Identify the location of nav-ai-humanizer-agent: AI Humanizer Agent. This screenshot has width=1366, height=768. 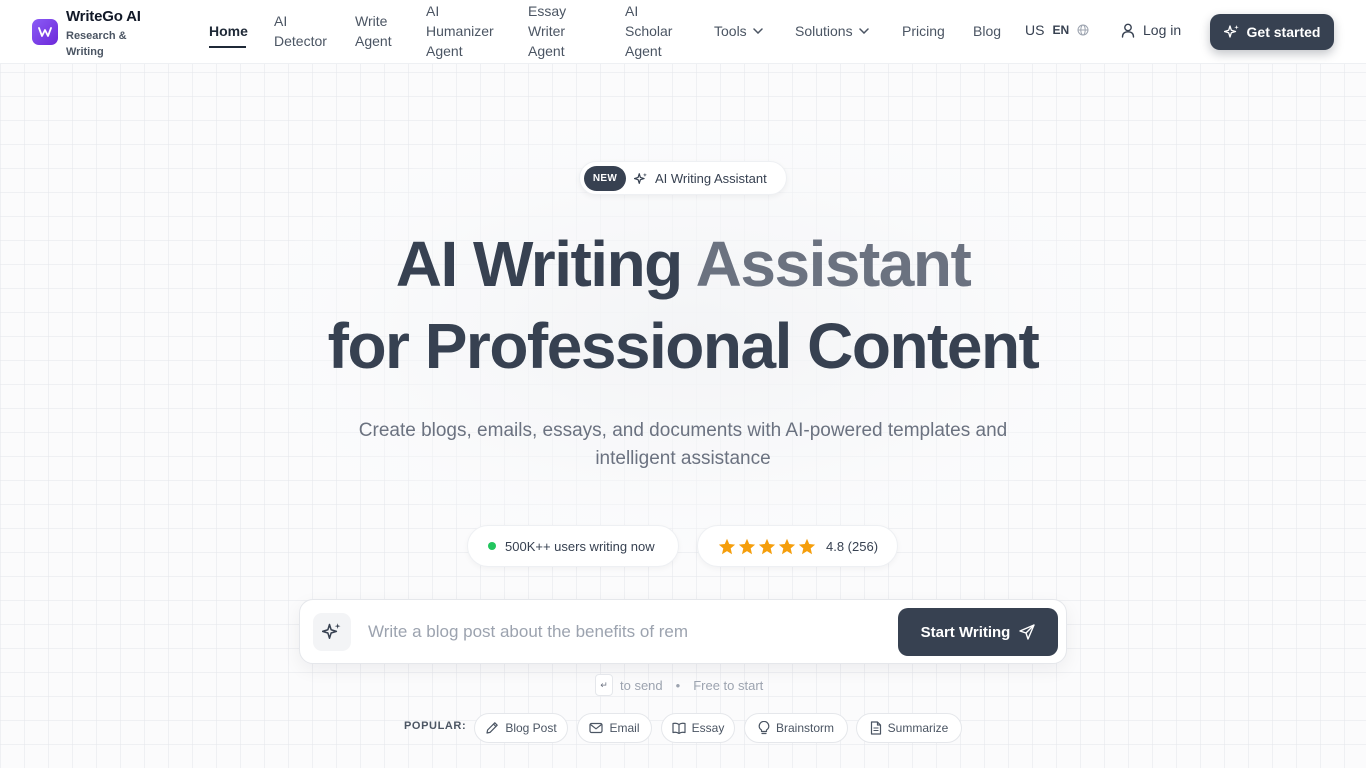
(466, 31).